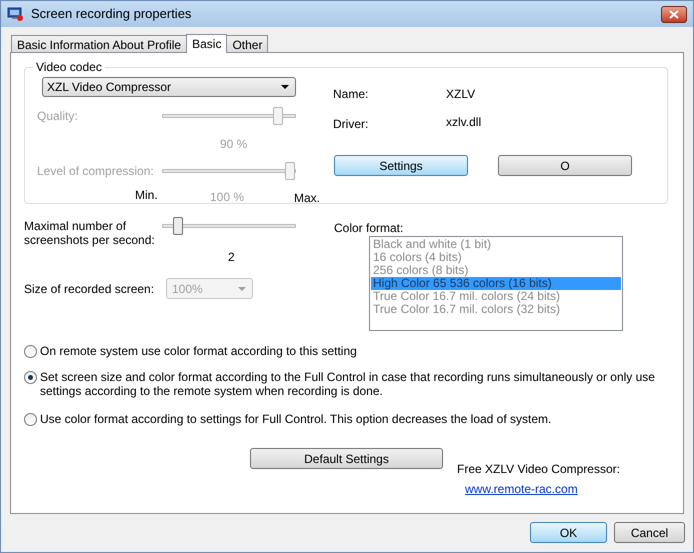  I want to click on group-title: Video codec, so click(69, 67).